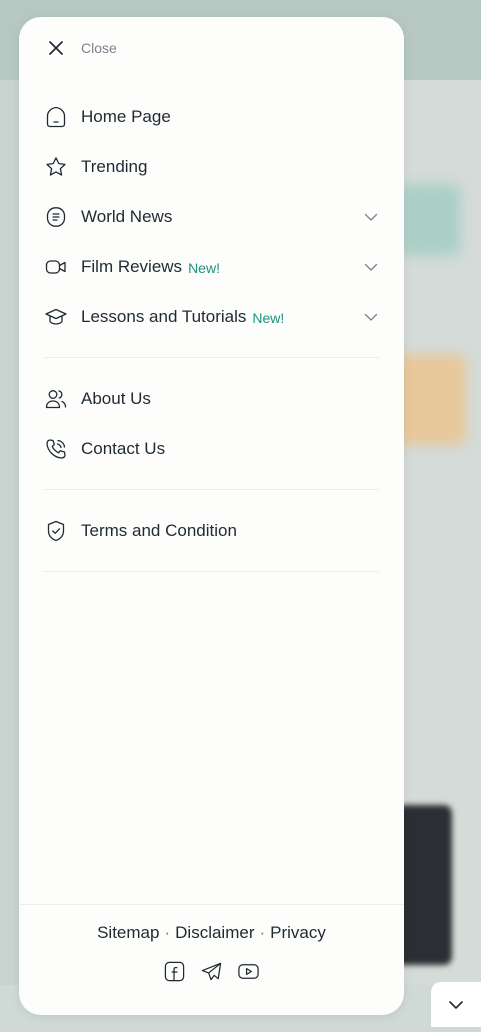  Describe the element at coordinates (248, 971) in the screenshot. I see `youtube-icon` at that location.